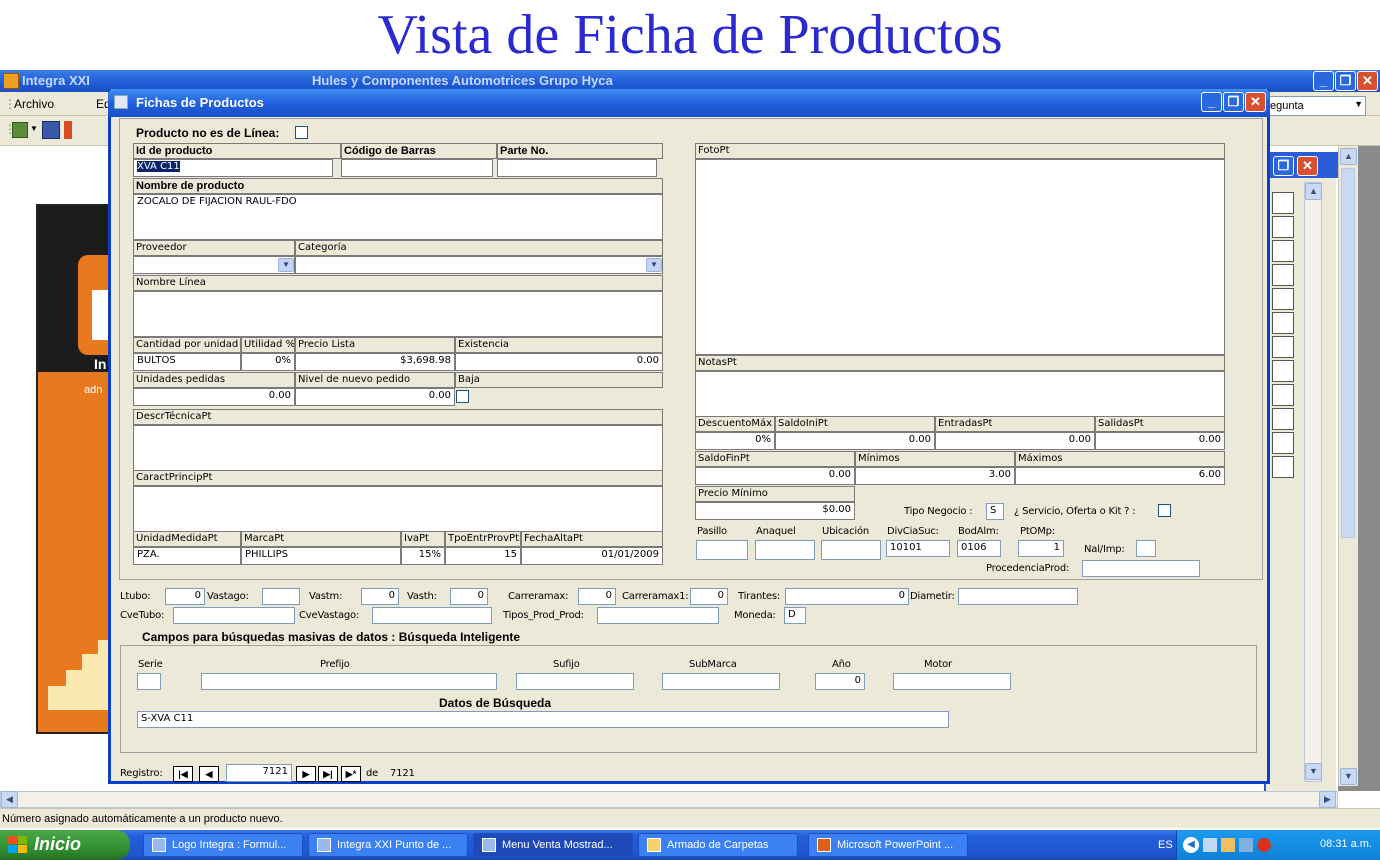 This screenshot has height=860, width=1380. I want to click on iva-field: 15%, so click(423, 556).